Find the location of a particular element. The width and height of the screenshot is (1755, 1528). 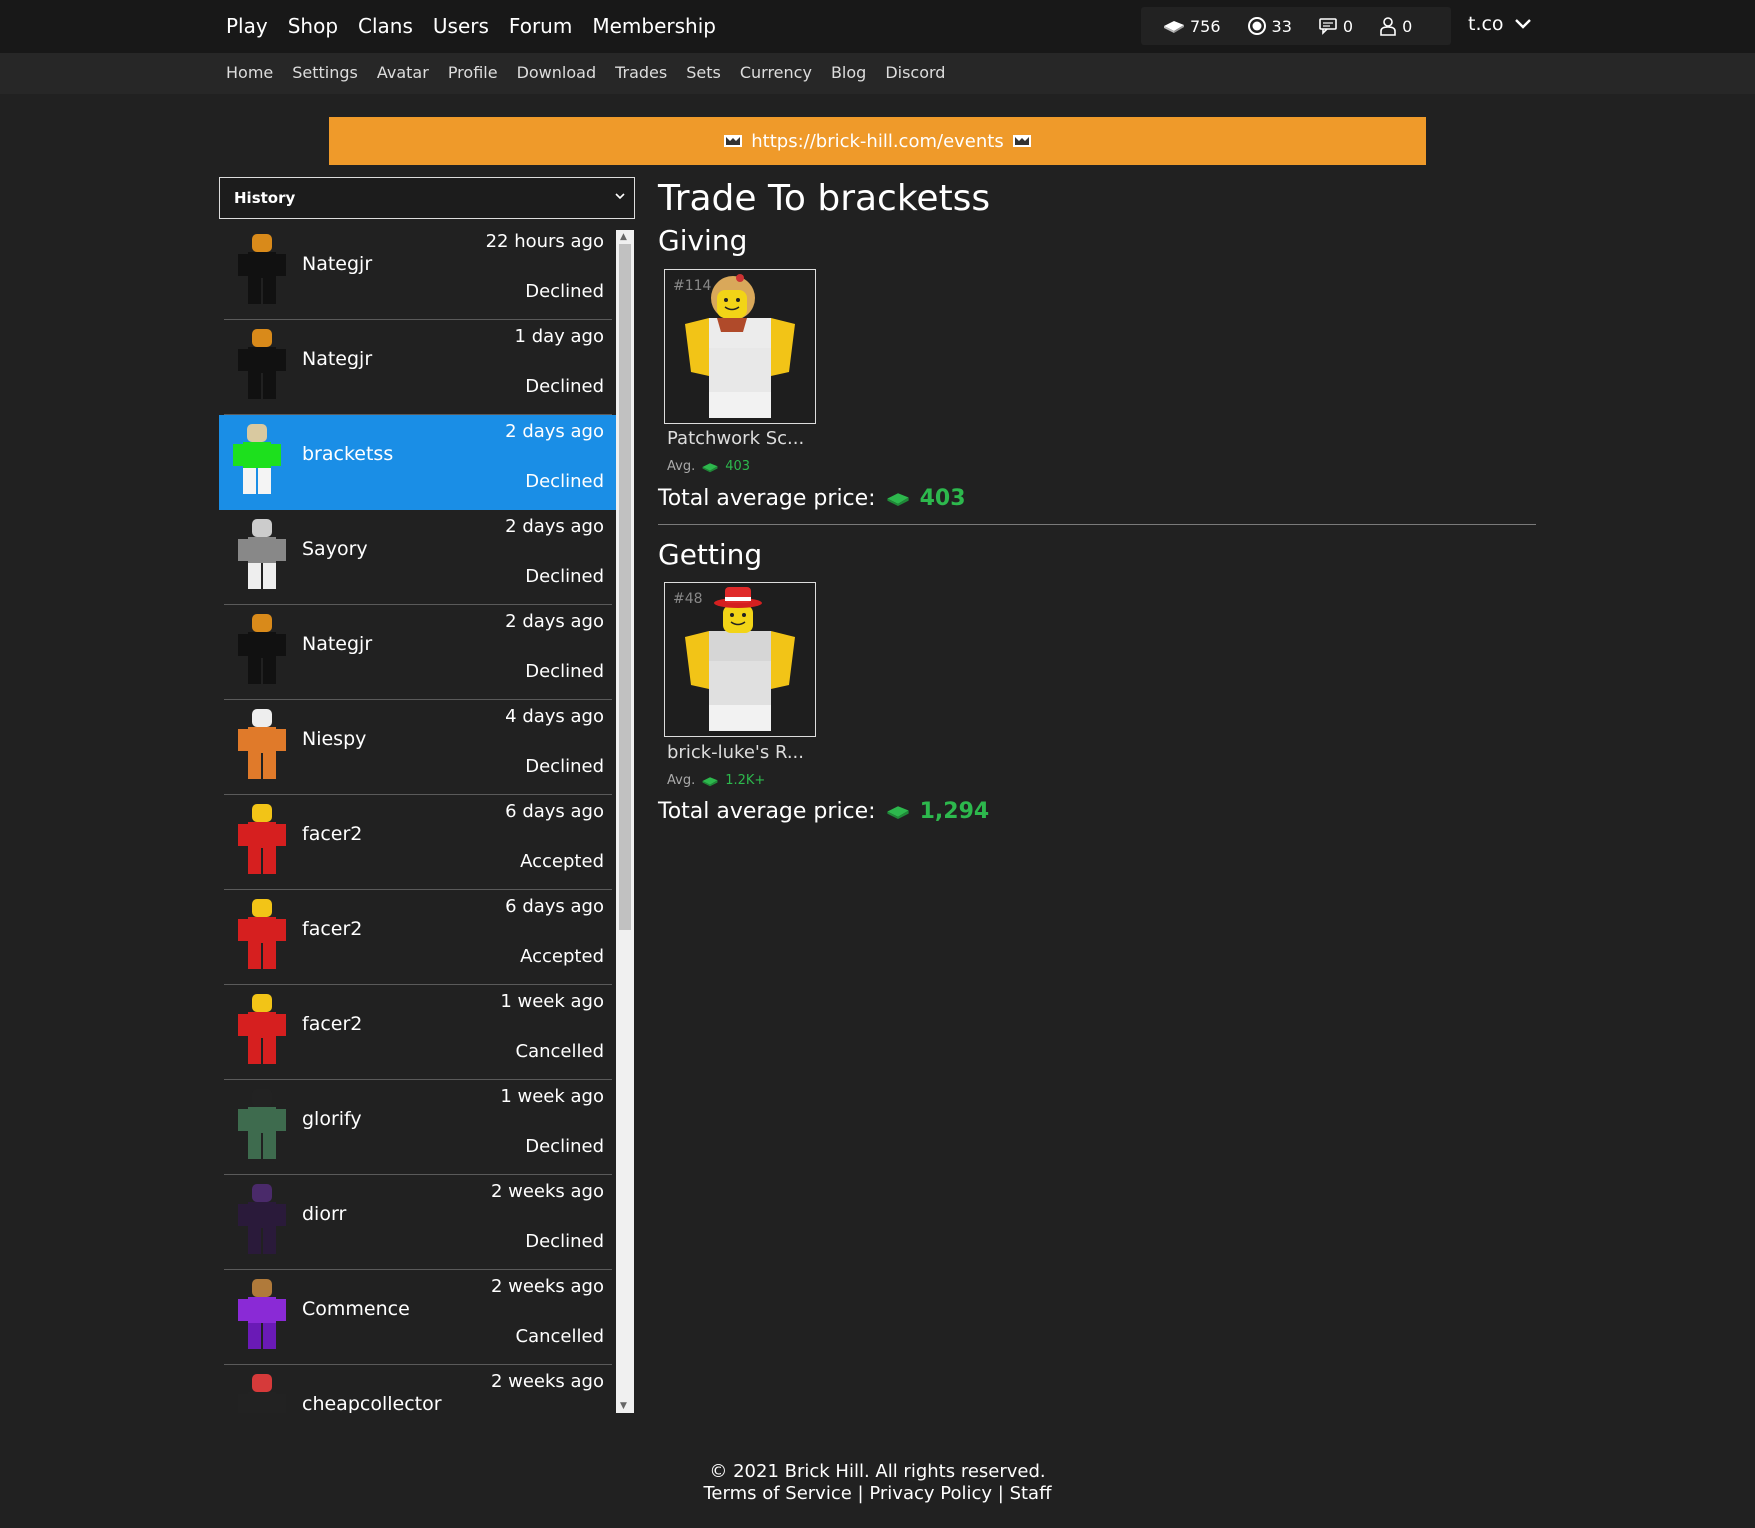

subnav-profile: Profile is located at coordinates (473, 72).